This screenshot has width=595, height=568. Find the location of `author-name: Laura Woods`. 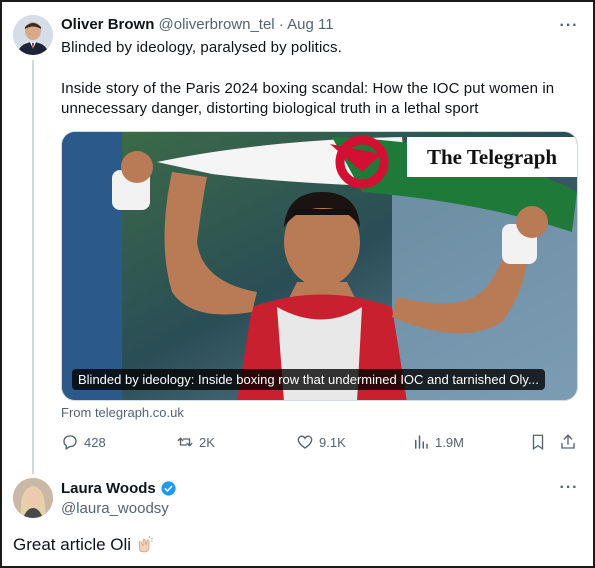

author-name: Laura Woods is located at coordinates (108, 488).